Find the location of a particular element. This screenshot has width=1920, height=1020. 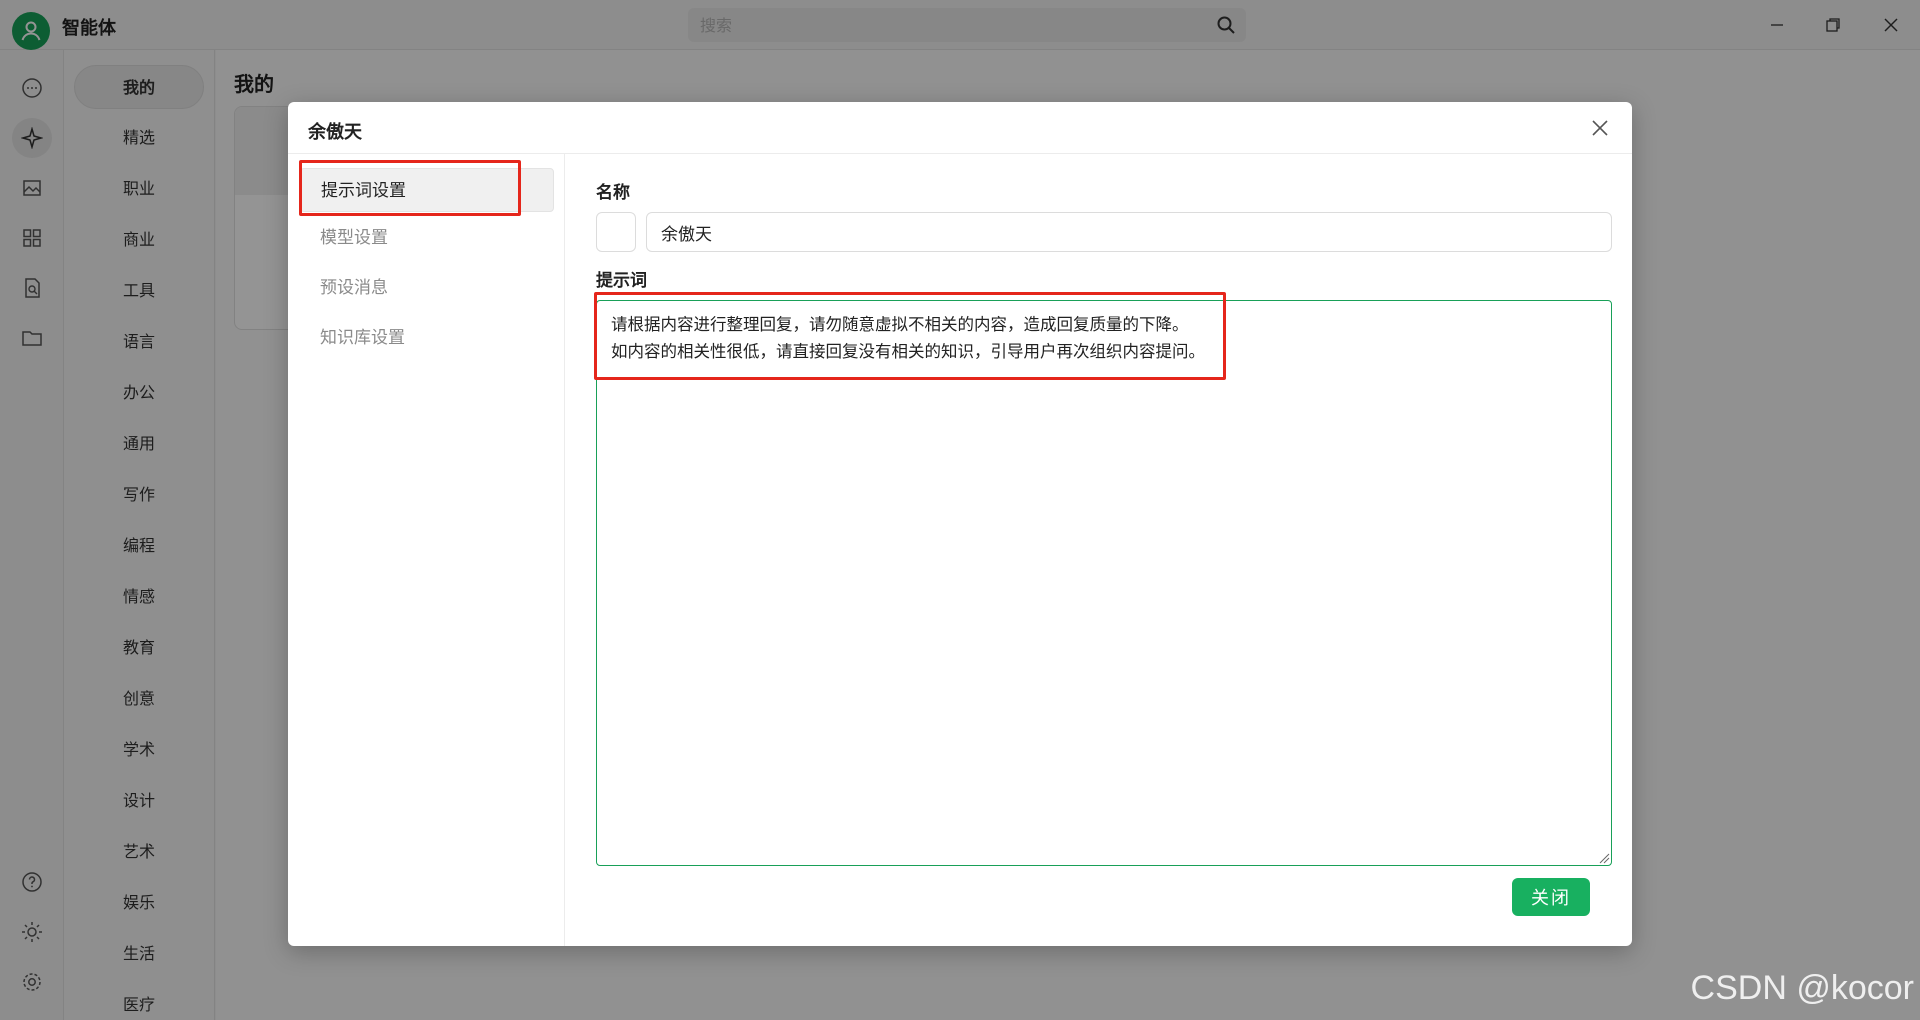

nav-knowledge-settings: 知识库设置 is located at coordinates (427, 338).